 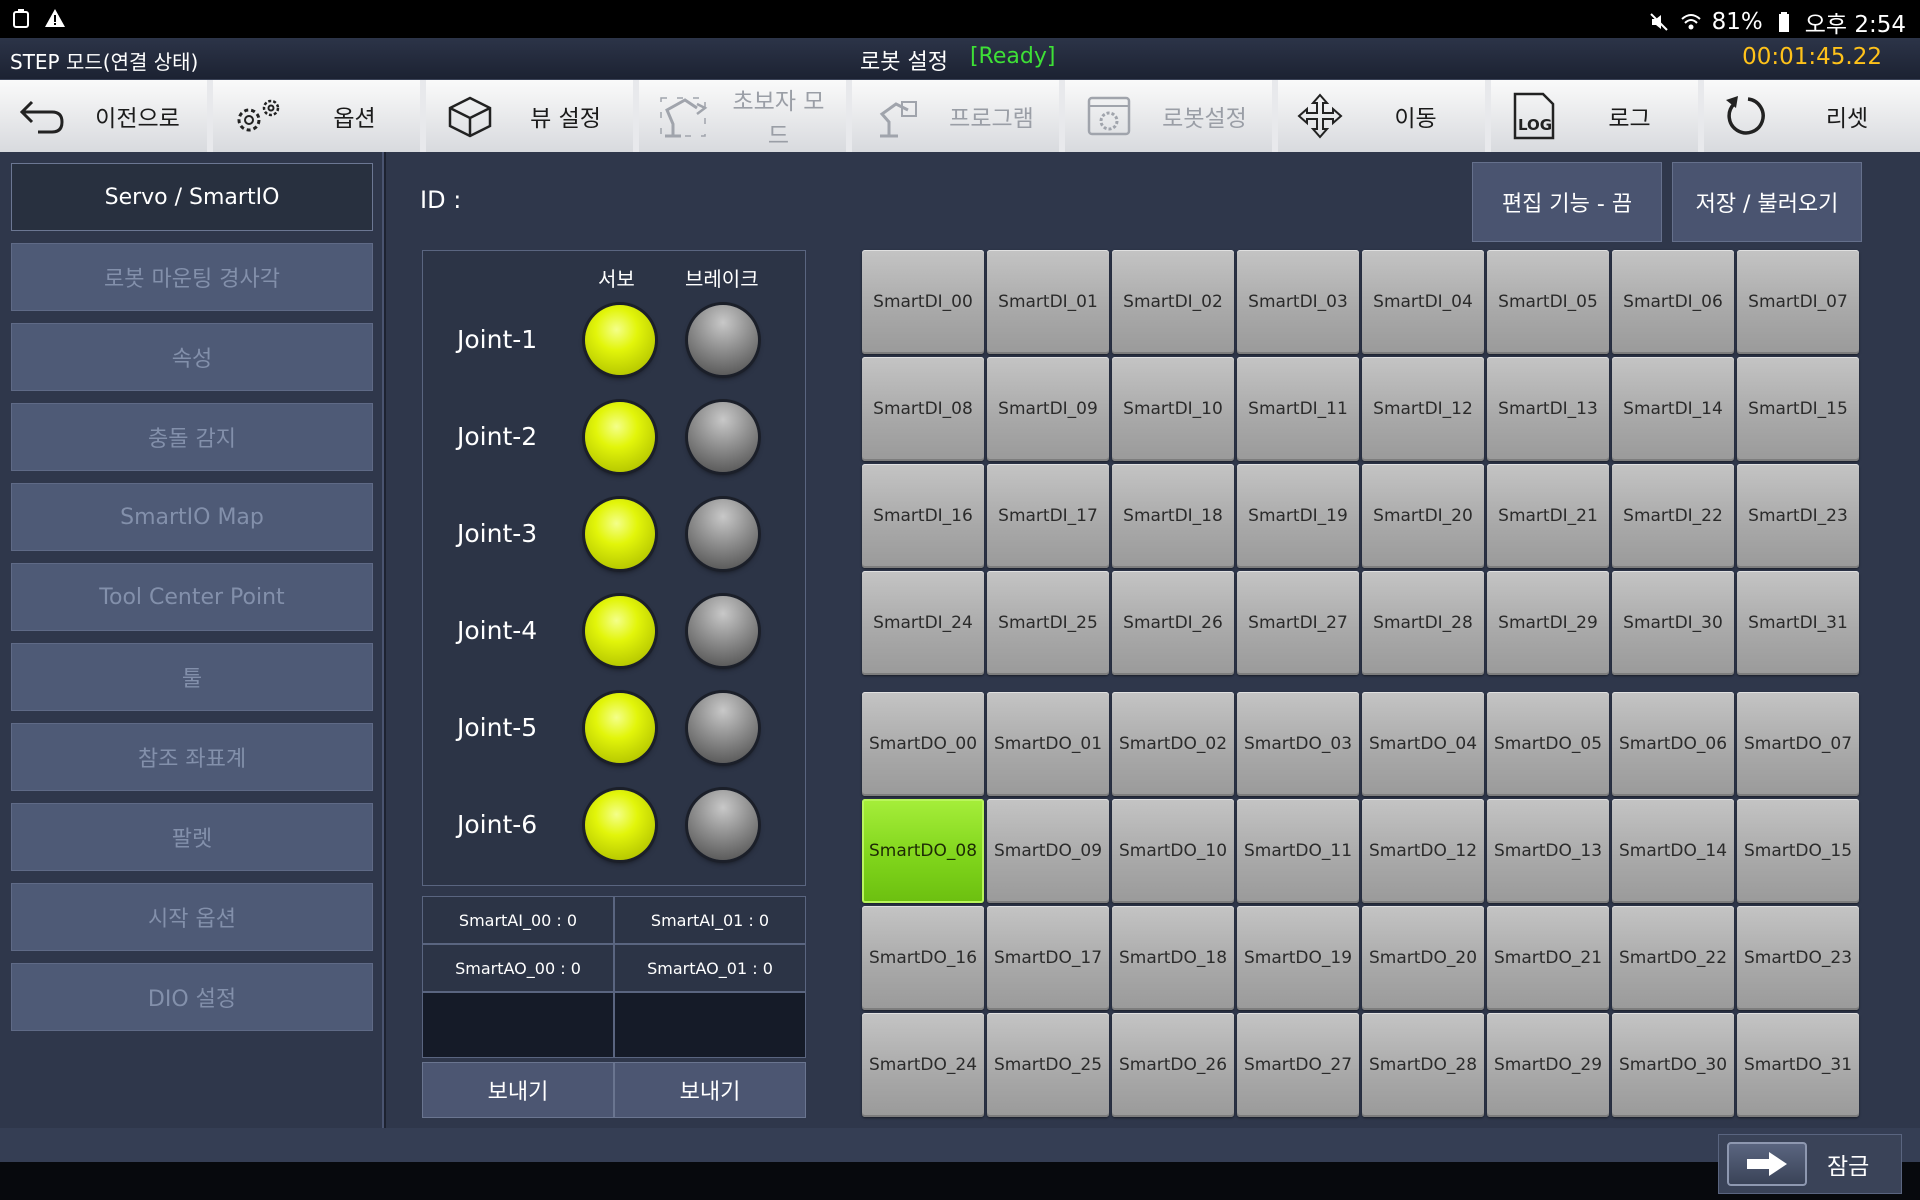 What do you see at coordinates (1173, 302) in the screenshot?
I see `digital-input-button: SmartDI_02` at bounding box center [1173, 302].